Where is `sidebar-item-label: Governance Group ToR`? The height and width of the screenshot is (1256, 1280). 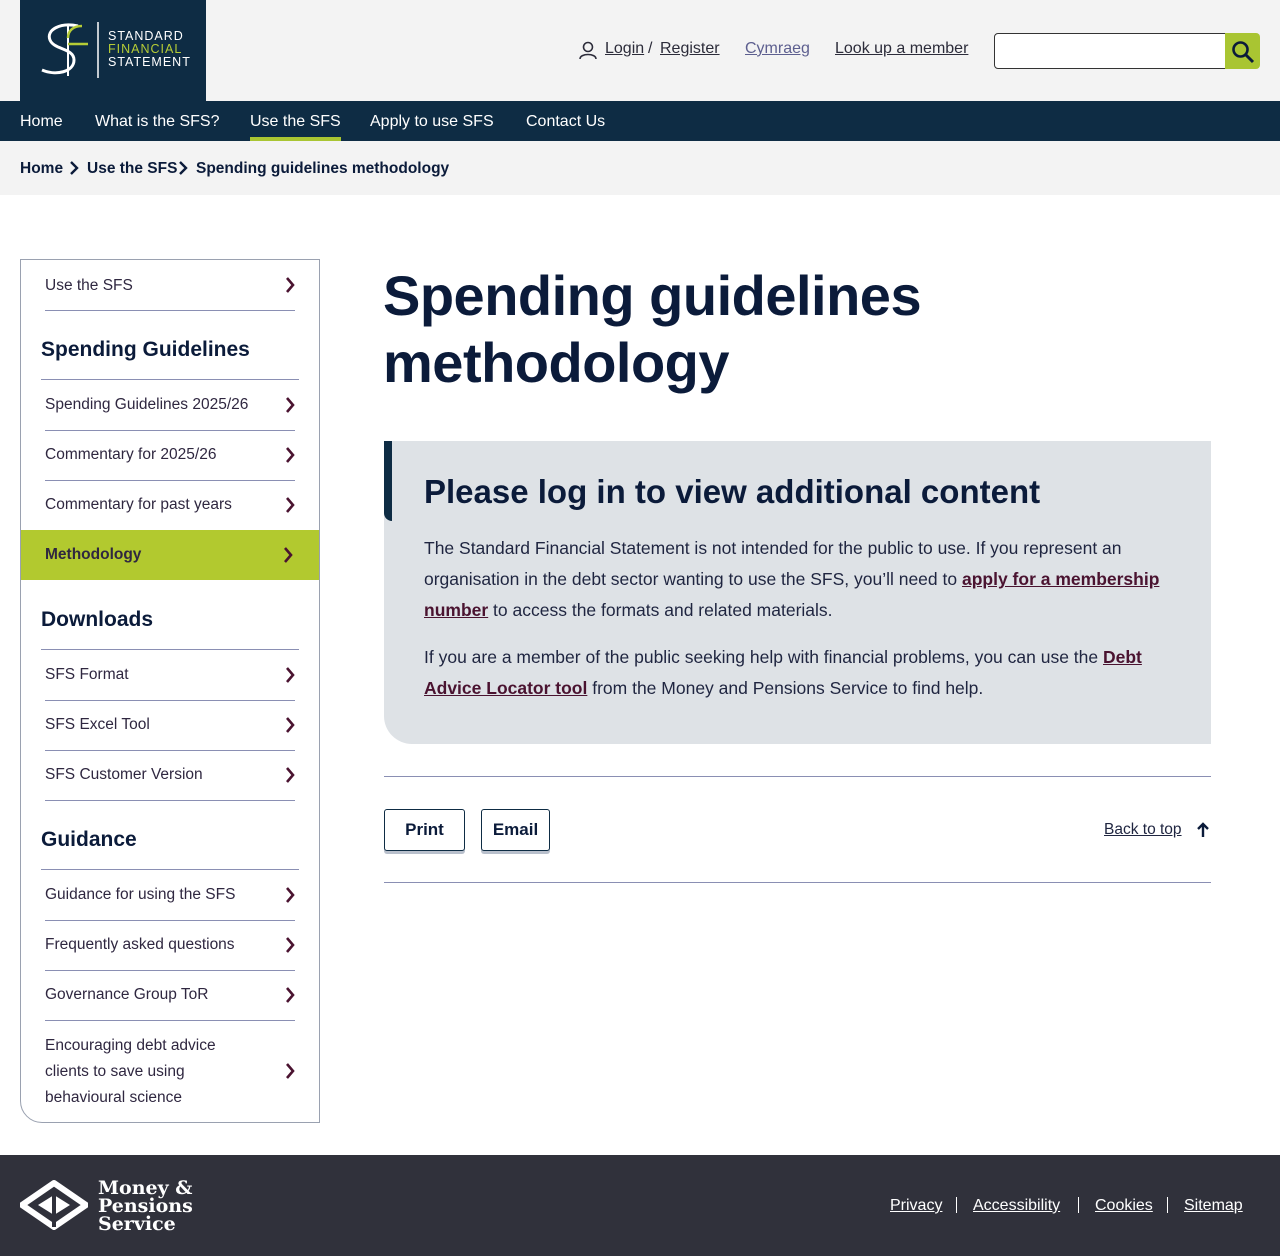 sidebar-item-label: Governance Group ToR is located at coordinates (127, 994).